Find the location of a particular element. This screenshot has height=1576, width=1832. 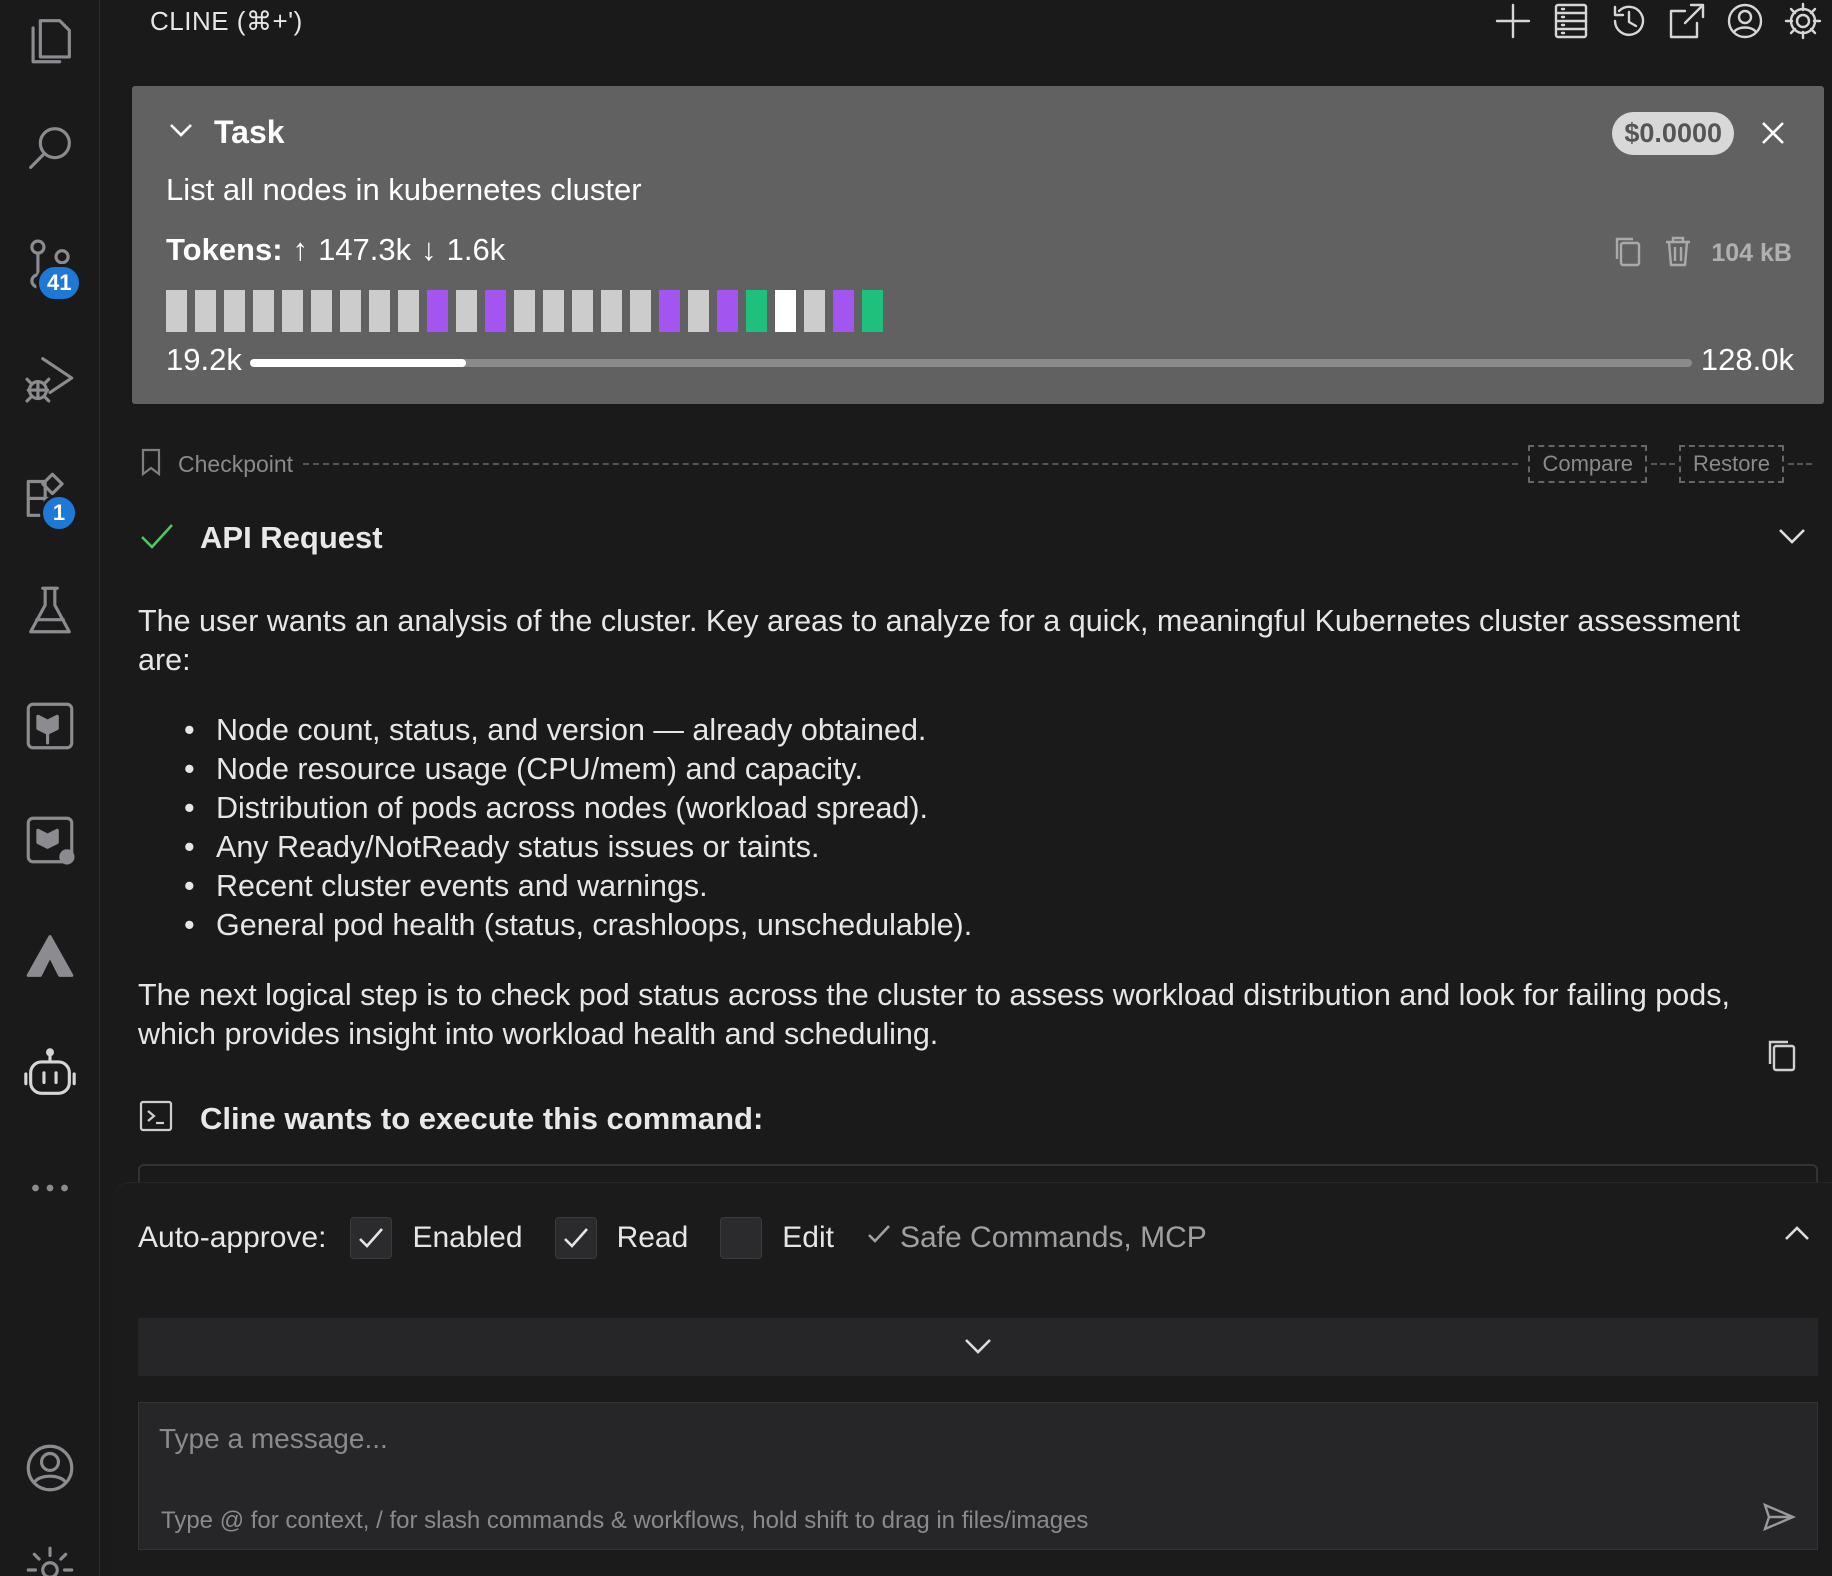

context-max: 128.0k is located at coordinates (1747, 359).